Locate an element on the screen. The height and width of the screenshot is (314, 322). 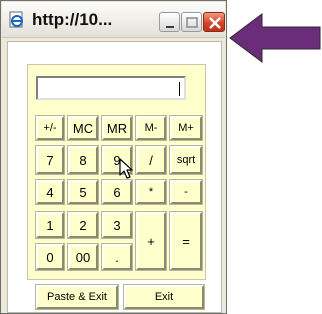
maximize-icon is located at coordinates (192, 22).